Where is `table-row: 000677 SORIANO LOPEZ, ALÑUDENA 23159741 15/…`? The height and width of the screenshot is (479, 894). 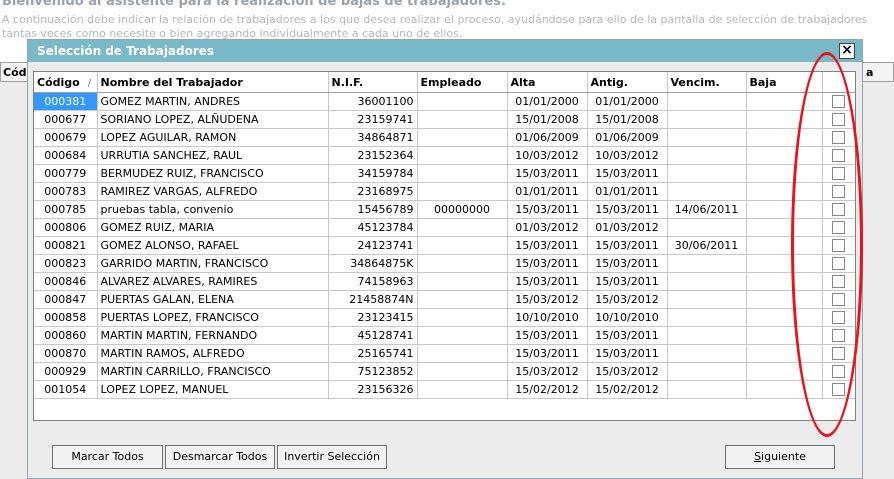
table-row: 000677 SORIANO LOPEZ, ALÑUDENA 23159741 15/… is located at coordinates (444, 119).